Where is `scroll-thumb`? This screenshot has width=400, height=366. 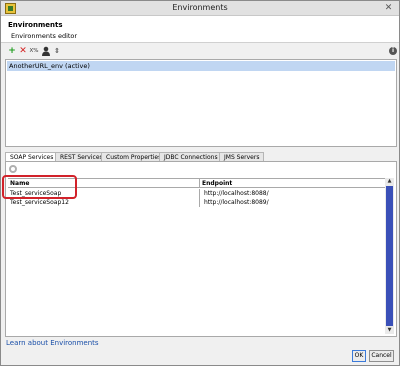 scroll-thumb is located at coordinates (389, 256).